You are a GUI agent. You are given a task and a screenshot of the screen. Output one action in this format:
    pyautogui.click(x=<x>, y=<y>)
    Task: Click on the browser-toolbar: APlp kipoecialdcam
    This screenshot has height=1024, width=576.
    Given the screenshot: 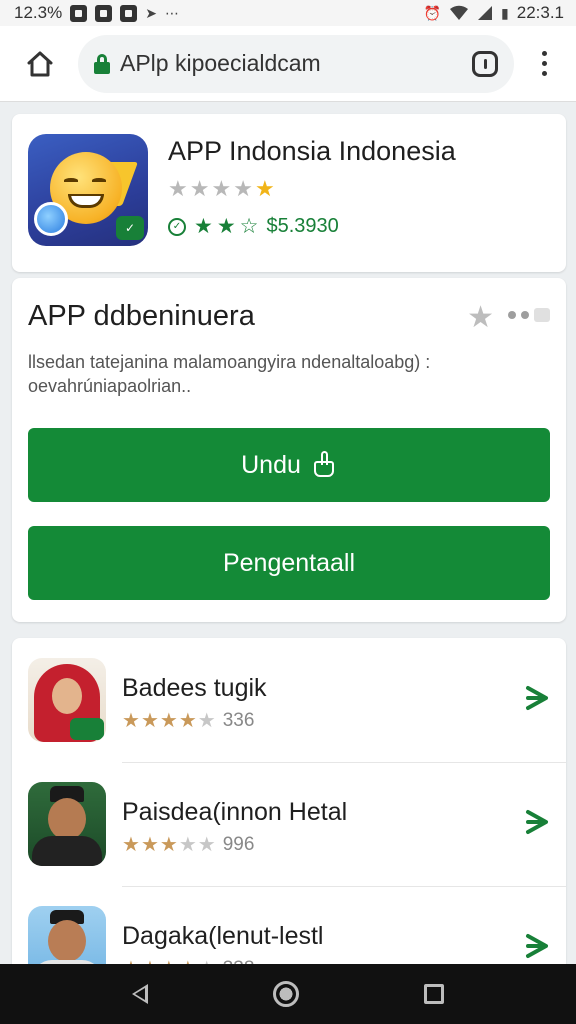 What is the action you would take?
    pyautogui.click(x=288, y=64)
    